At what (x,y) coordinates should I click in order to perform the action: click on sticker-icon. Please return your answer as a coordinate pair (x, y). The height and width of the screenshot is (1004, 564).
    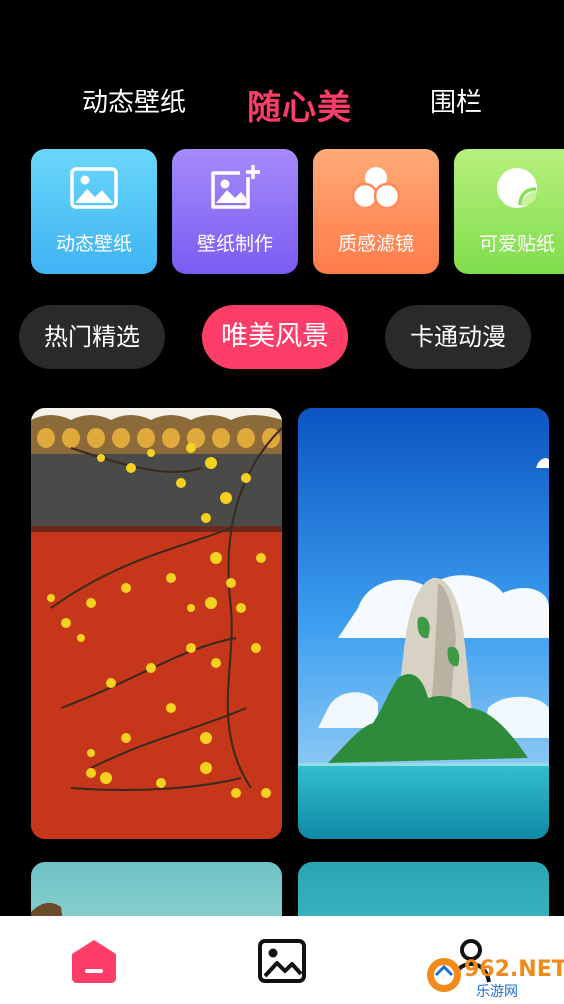
    Looking at the image, I should click on (517, 188).